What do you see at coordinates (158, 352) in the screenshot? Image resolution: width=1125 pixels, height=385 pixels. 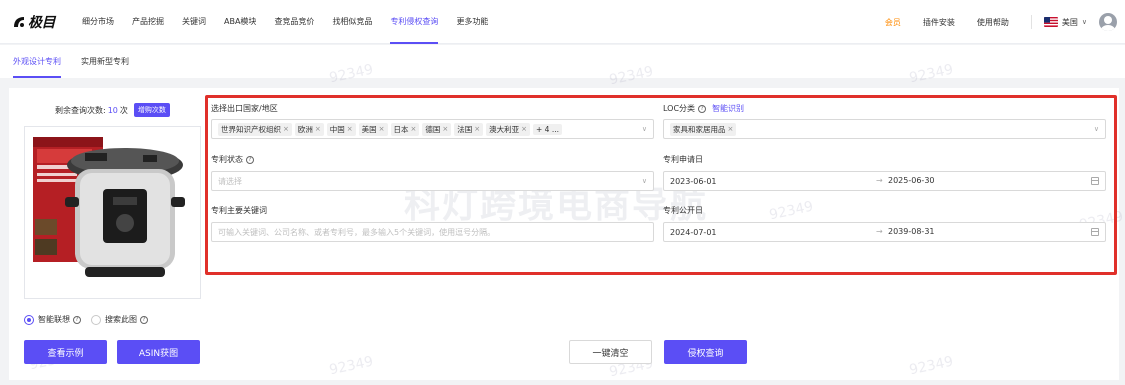 I see `asin-get-image-button: ASIN获图` at bounding box center [158, 352].